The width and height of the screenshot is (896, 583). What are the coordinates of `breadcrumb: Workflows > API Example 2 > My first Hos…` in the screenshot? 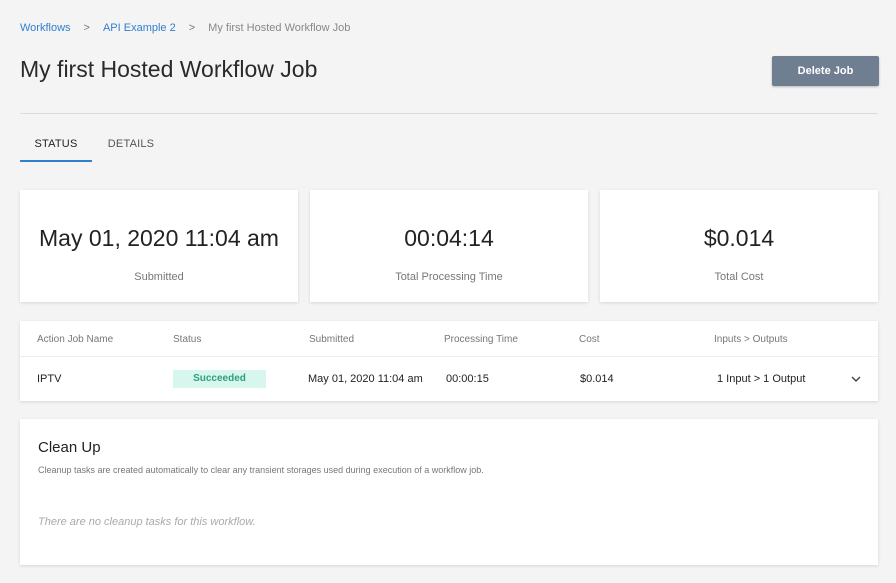 It's located at (185, 28).